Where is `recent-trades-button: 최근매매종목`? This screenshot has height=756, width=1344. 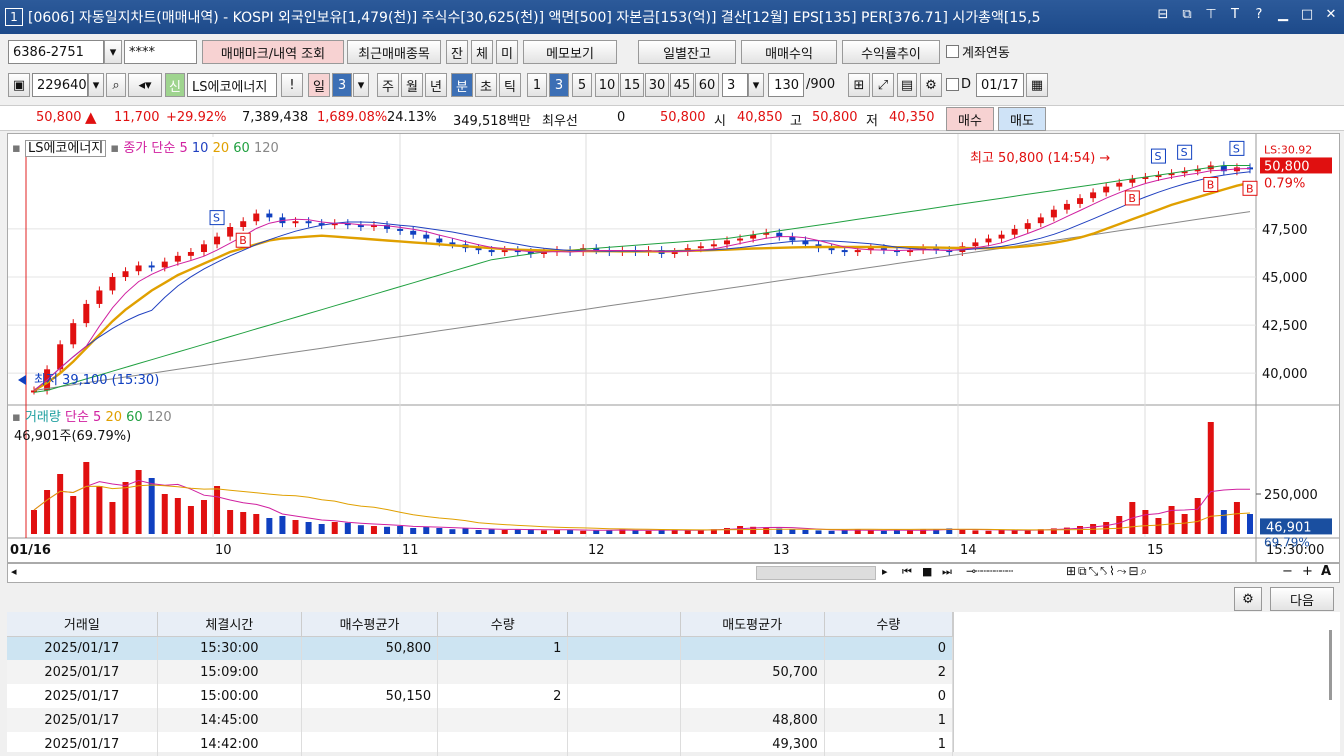
recent-trades-button: 최근매매종목 is located at coordinates (394, 52).